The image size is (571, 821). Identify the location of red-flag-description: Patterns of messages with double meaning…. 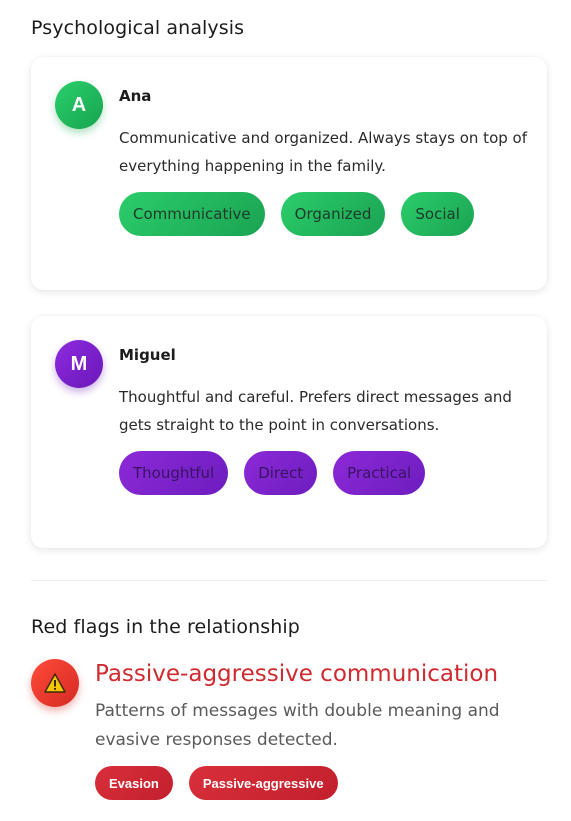
(297, 725).